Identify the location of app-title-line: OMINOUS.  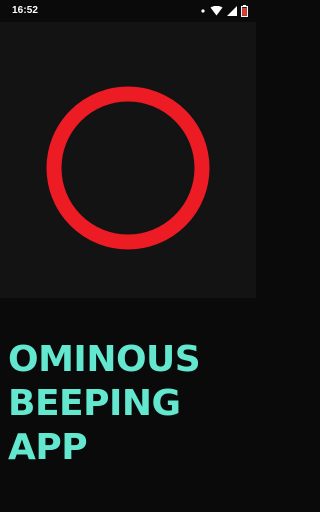
(104, 359).